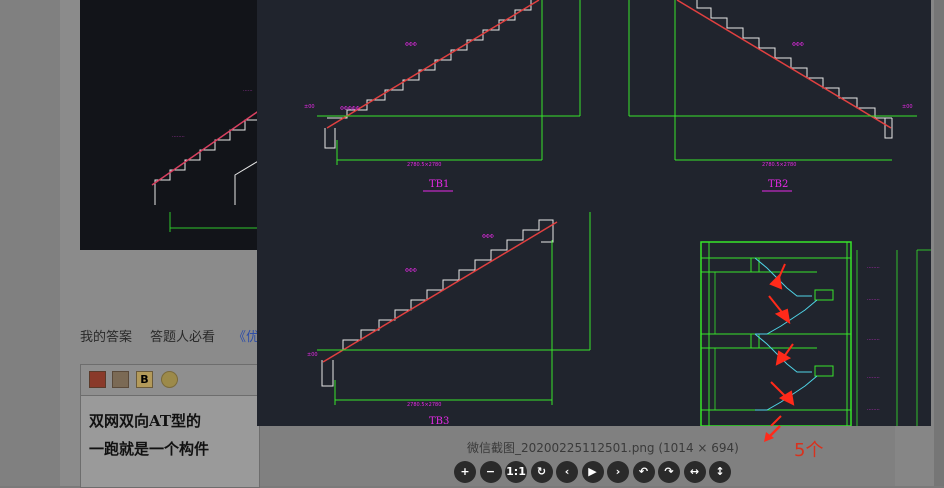  Describe the element at coordinates (541, 472) in the screenshot. I see `rotate-button: ↻` at that location.